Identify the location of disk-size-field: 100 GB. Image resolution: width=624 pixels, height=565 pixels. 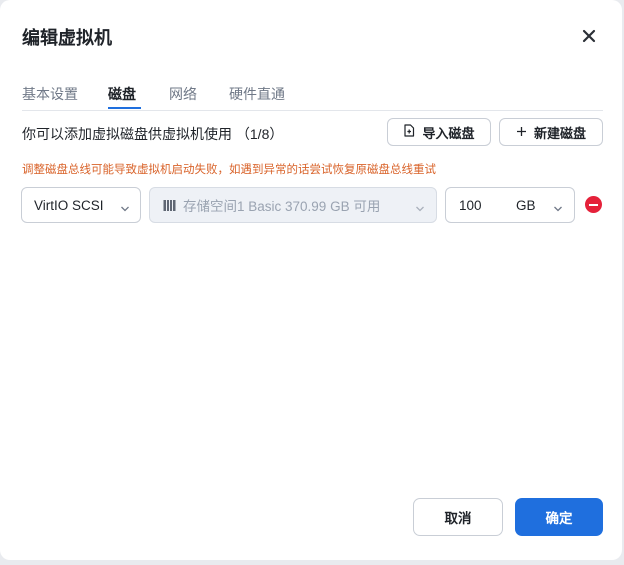
(510, 205).